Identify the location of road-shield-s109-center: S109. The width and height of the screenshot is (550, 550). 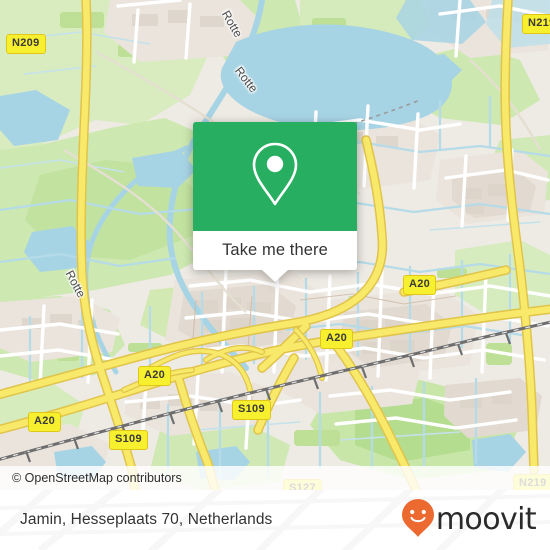
(251, 410).